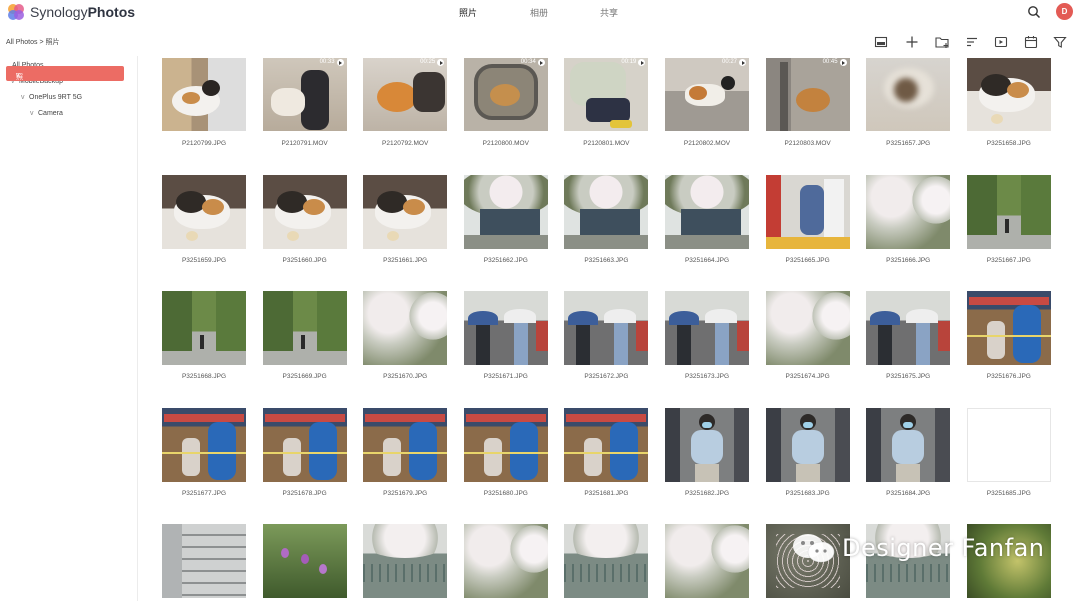 This screenshot has width=1080, height=601. I want to click on slideshow-icon, so click(1001, 42).